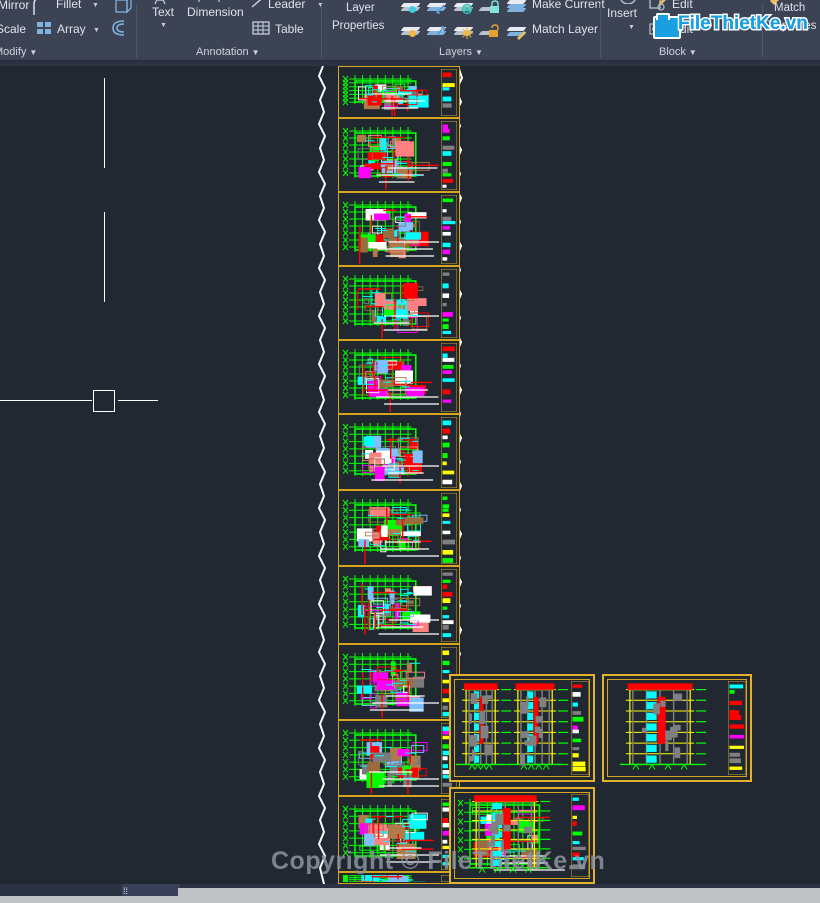  What do you see at coordinates (45, 28) in the screenshot?
I see `array-icon` at bounding box center [45, 28].